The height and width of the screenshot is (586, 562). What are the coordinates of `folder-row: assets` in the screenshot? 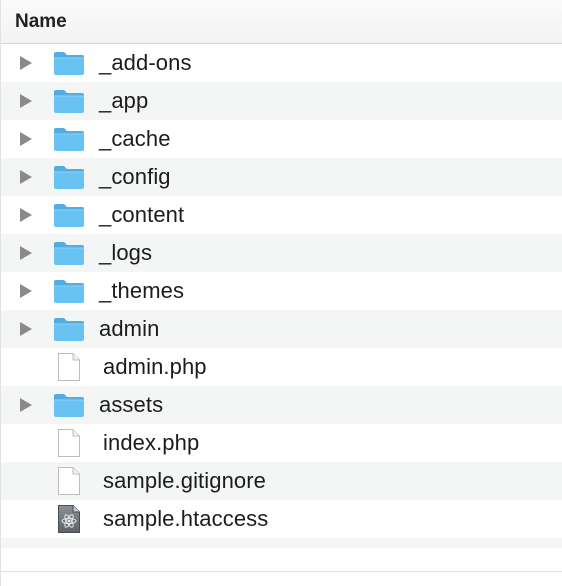 It's located at (281, 405).